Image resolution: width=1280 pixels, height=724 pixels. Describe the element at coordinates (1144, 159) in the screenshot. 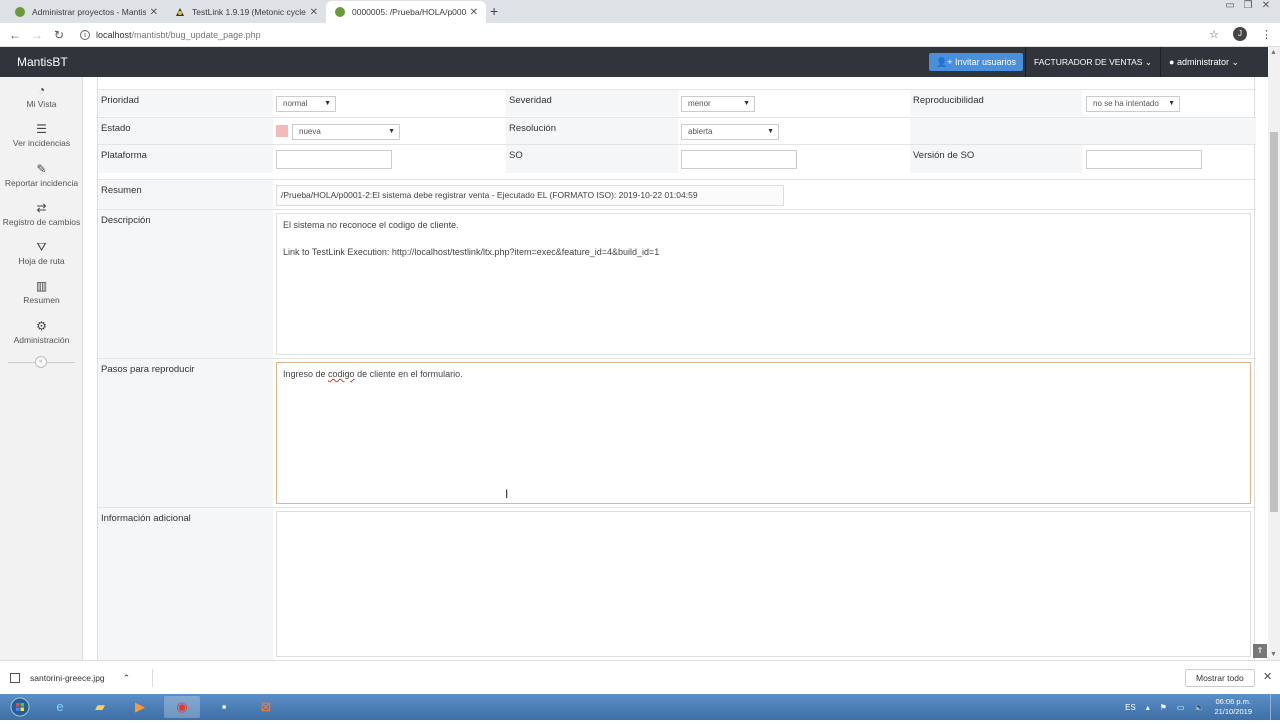

I see `os-version-input` at that location.